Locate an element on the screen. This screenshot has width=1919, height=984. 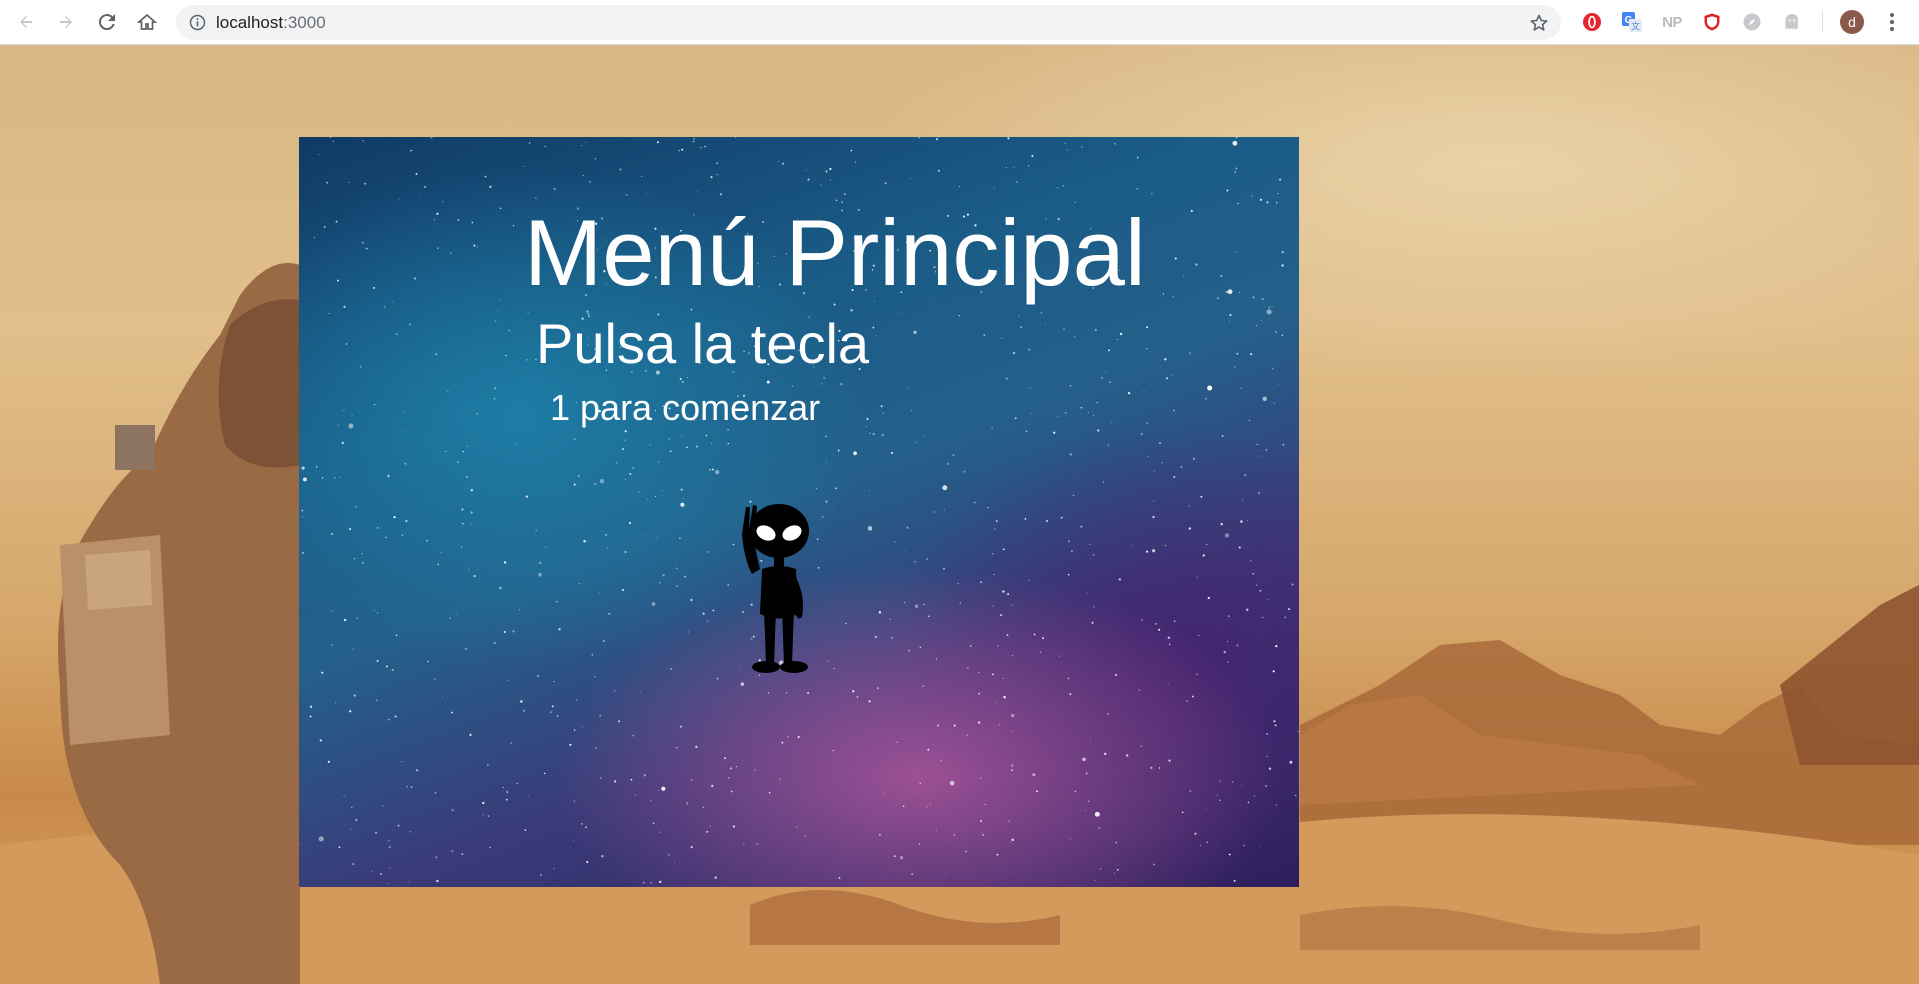
translate-icon: G文 is located at coordinates (1632, 22).